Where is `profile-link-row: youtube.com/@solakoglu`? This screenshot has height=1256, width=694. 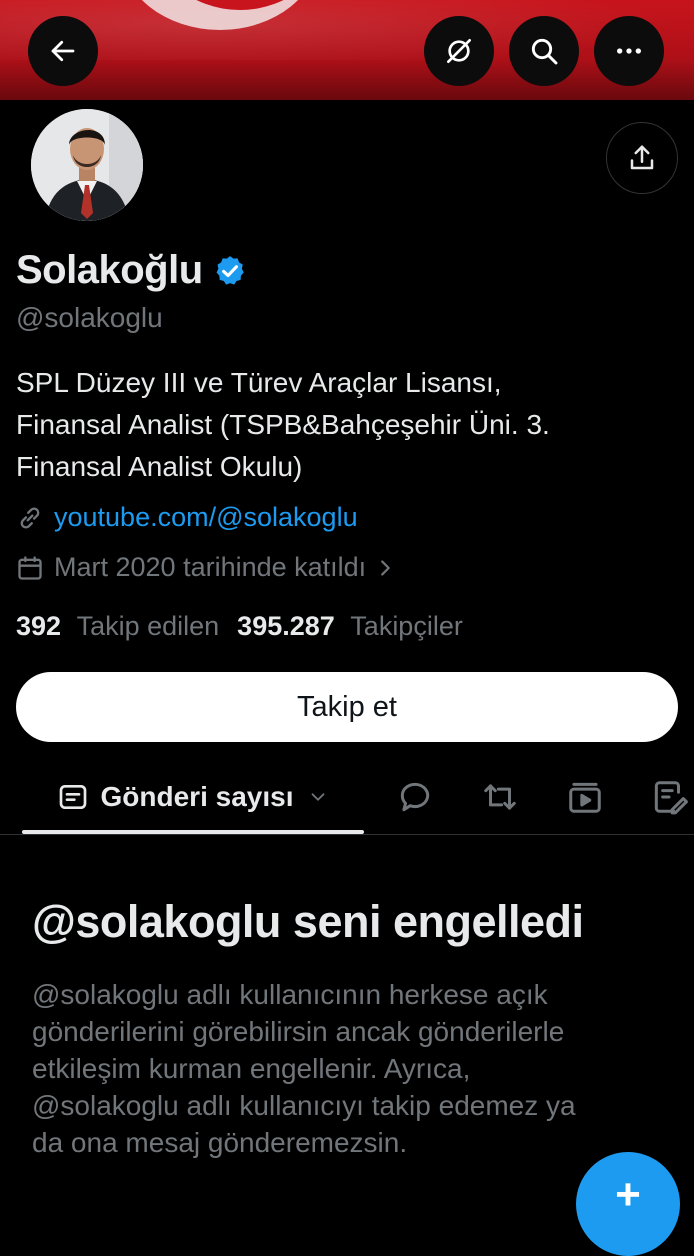
profile-link-row: youtube.com/@solakoglu is located at coordinates (187, 517).